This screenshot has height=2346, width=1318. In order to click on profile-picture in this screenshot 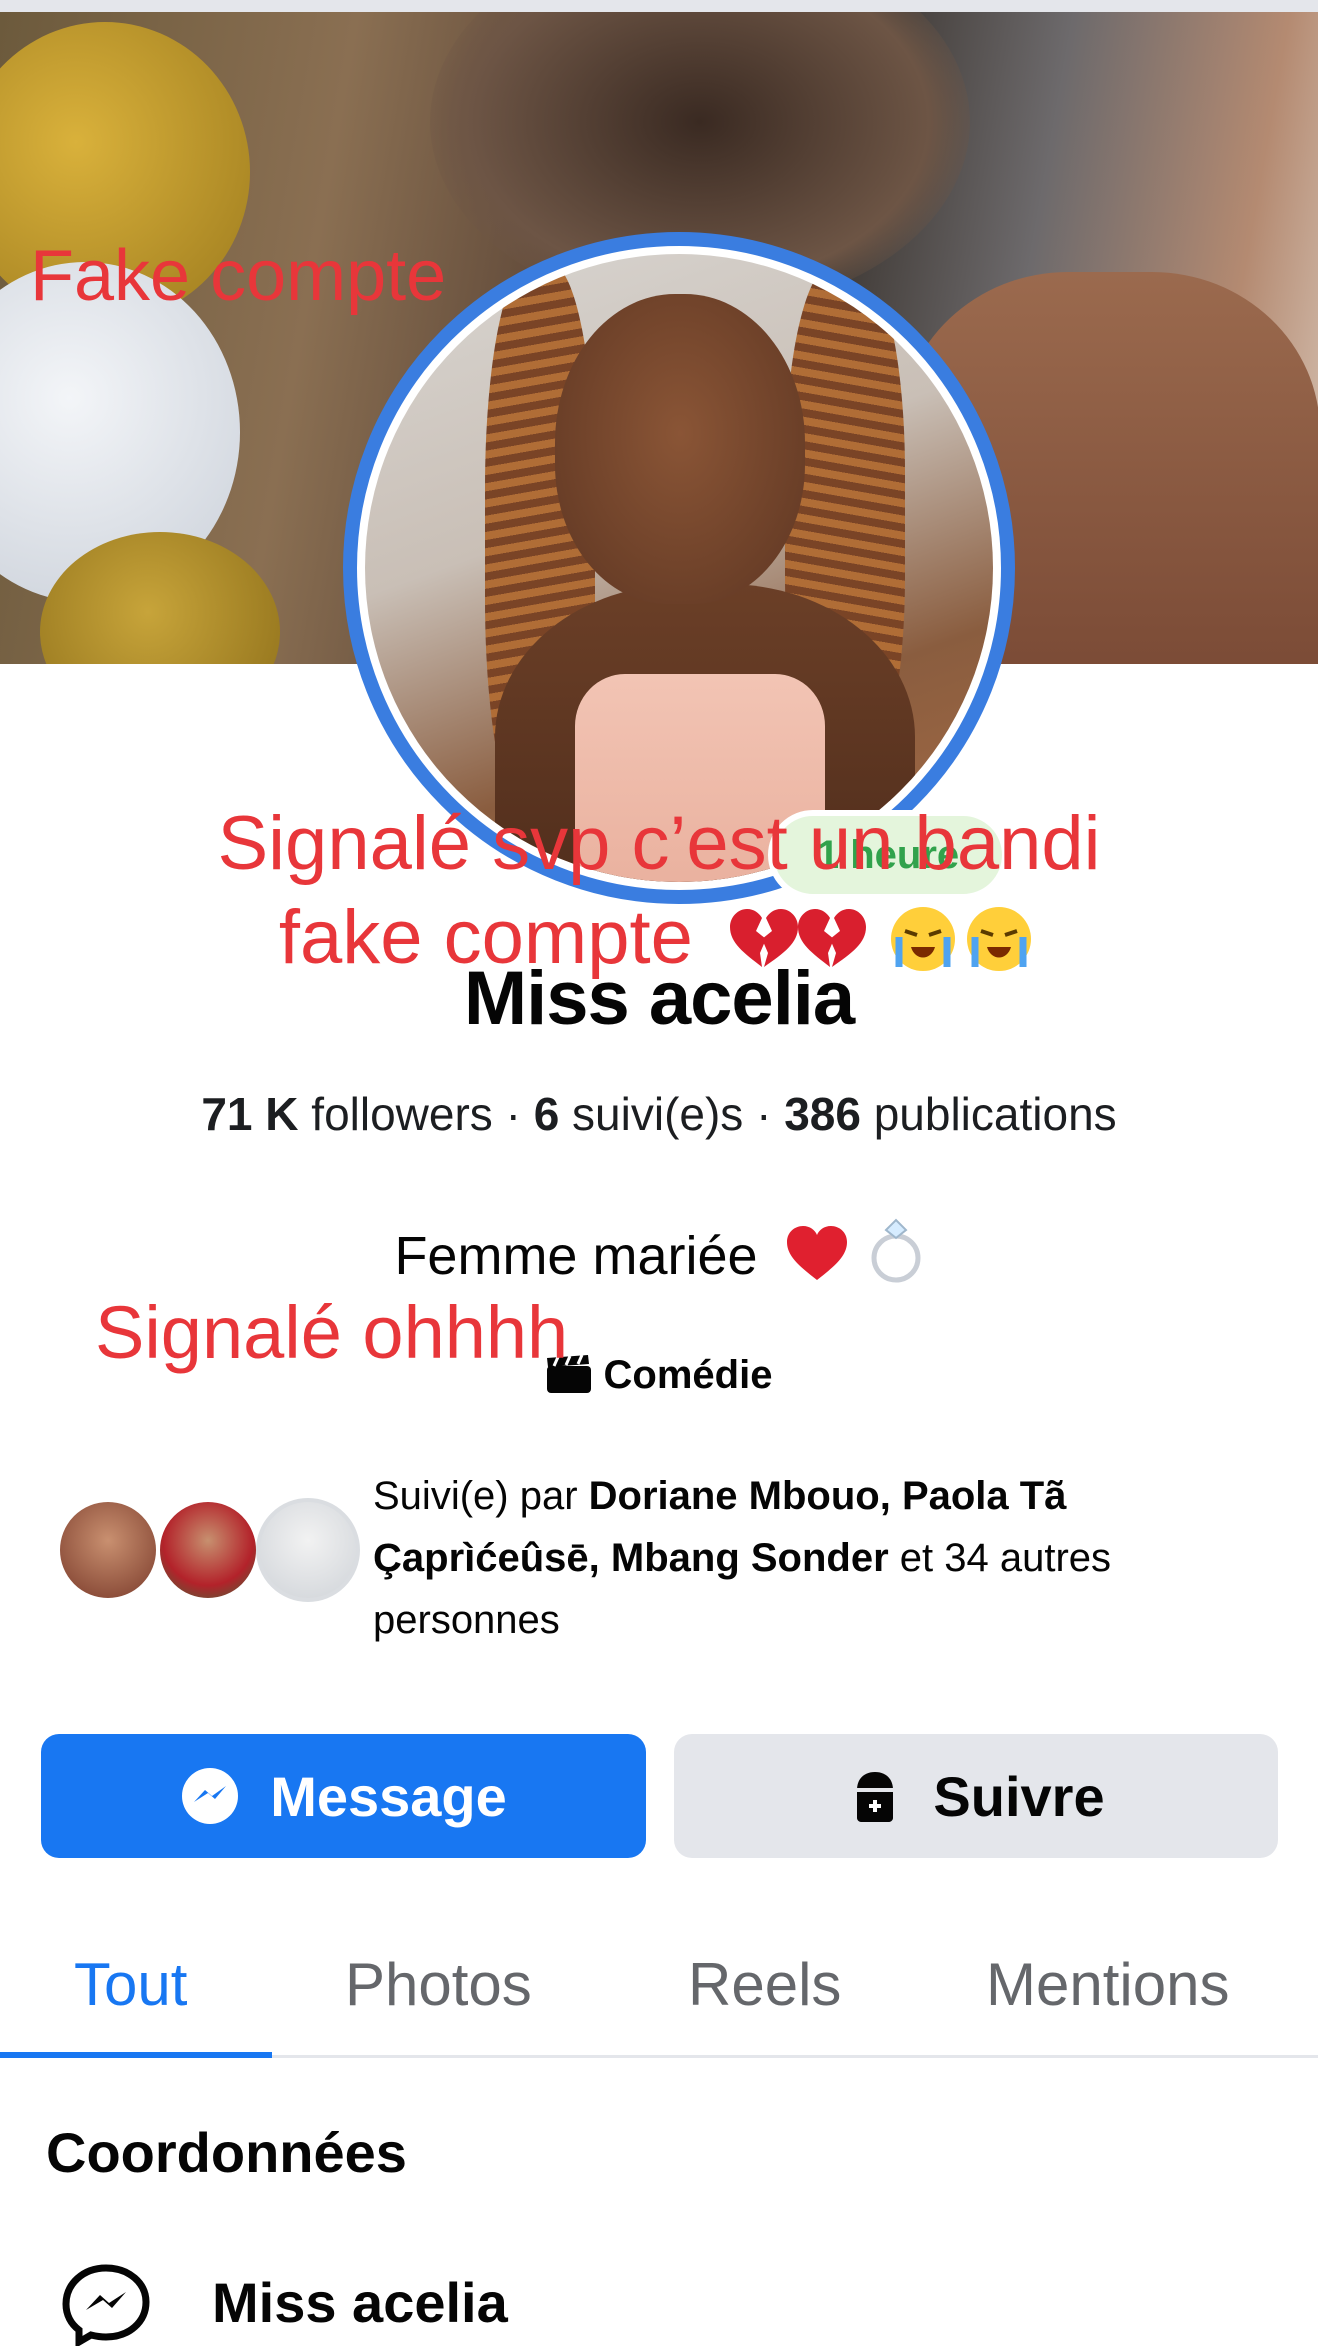, I will do `click(679, 568)`.